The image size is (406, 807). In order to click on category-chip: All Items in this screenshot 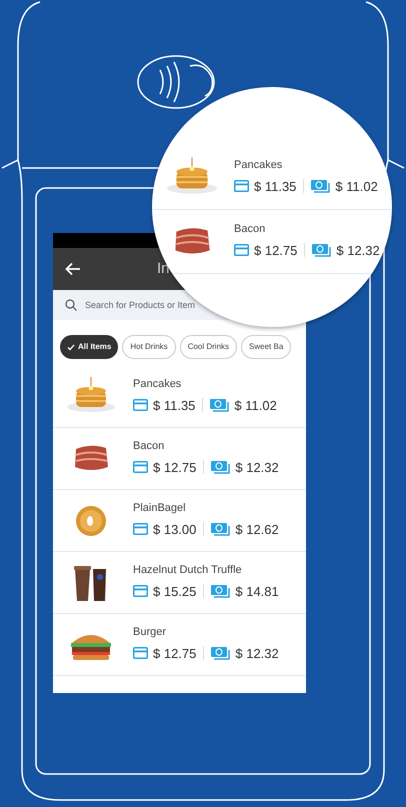, I will do `click(89, 347)`.